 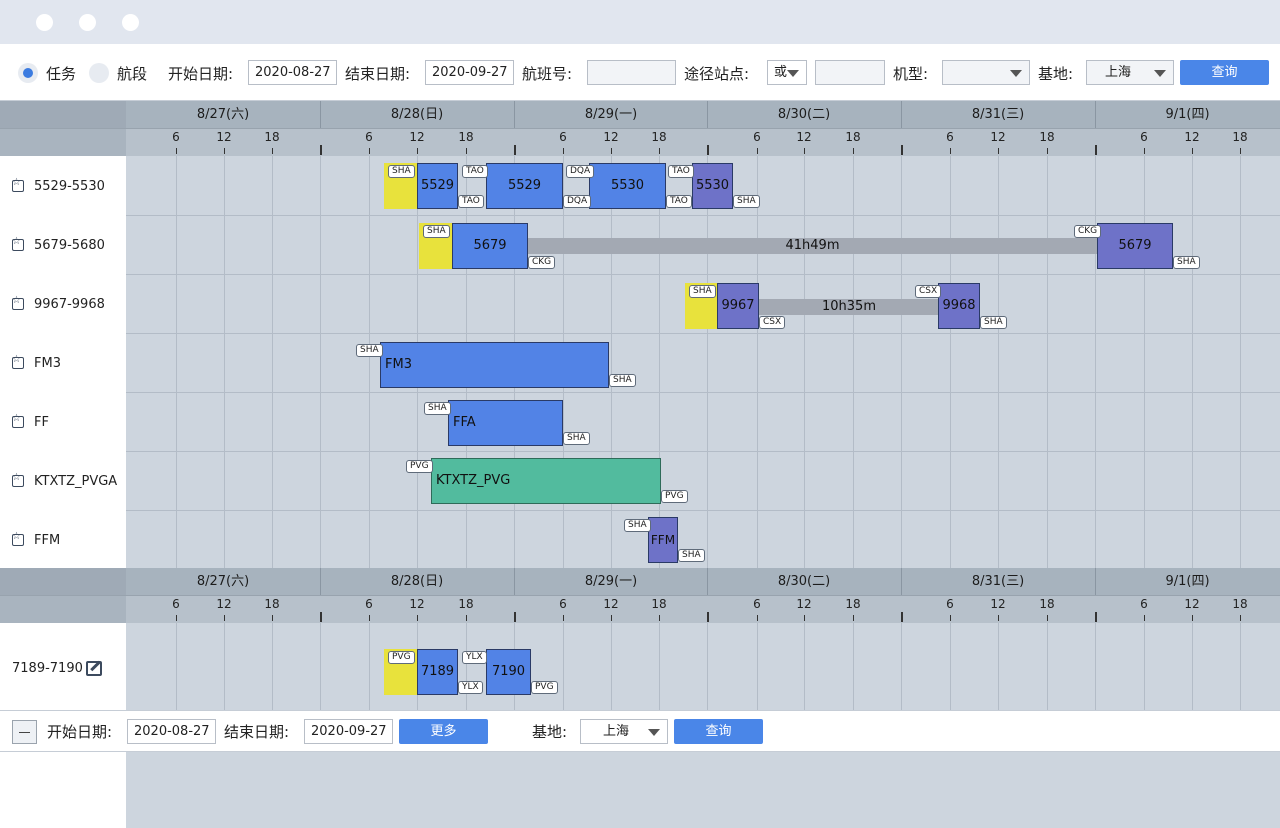 What do you see at coordinates (94, 668) in the screenshot?
I see `edit-icon` at bounding box center [94, 668].